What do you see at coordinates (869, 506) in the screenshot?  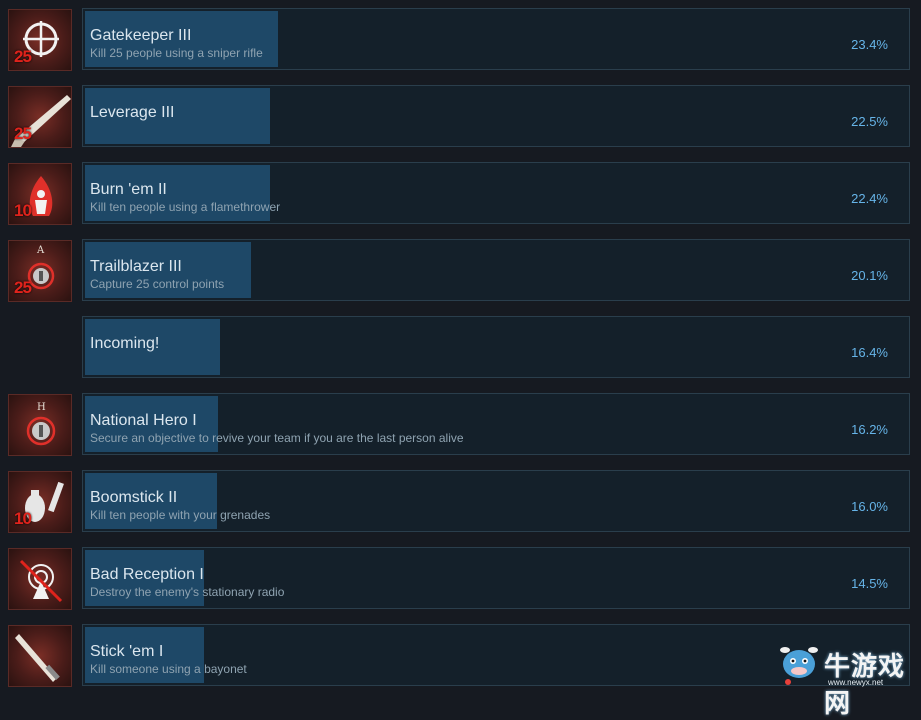 I see `unlock-percentage: 16.0%` at bounding box center [869, 506].